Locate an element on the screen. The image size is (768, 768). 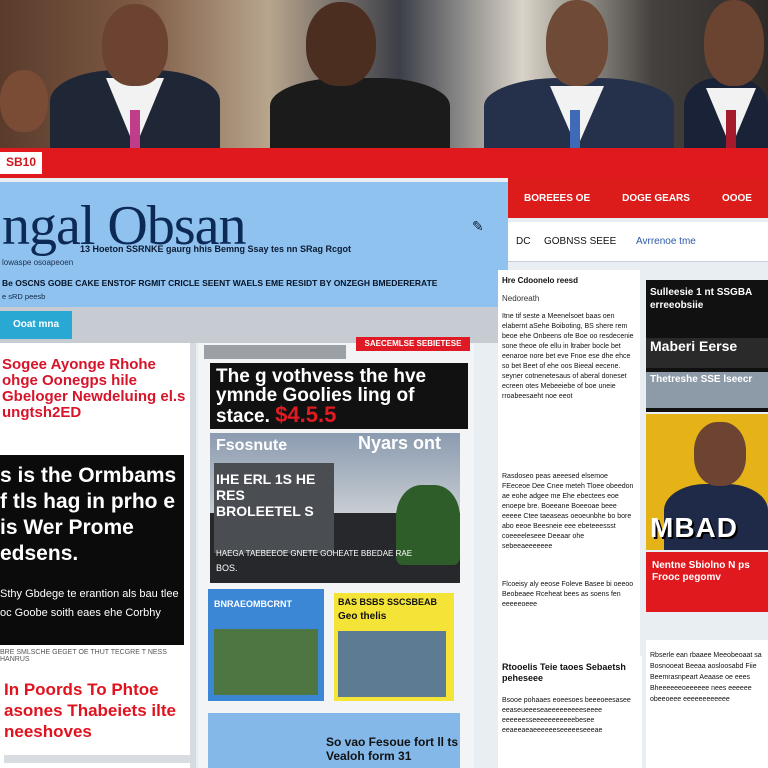
ad-title: Sulleesie 1 nt SSGBA erreeobsiie is located at coordinates (701, 299).